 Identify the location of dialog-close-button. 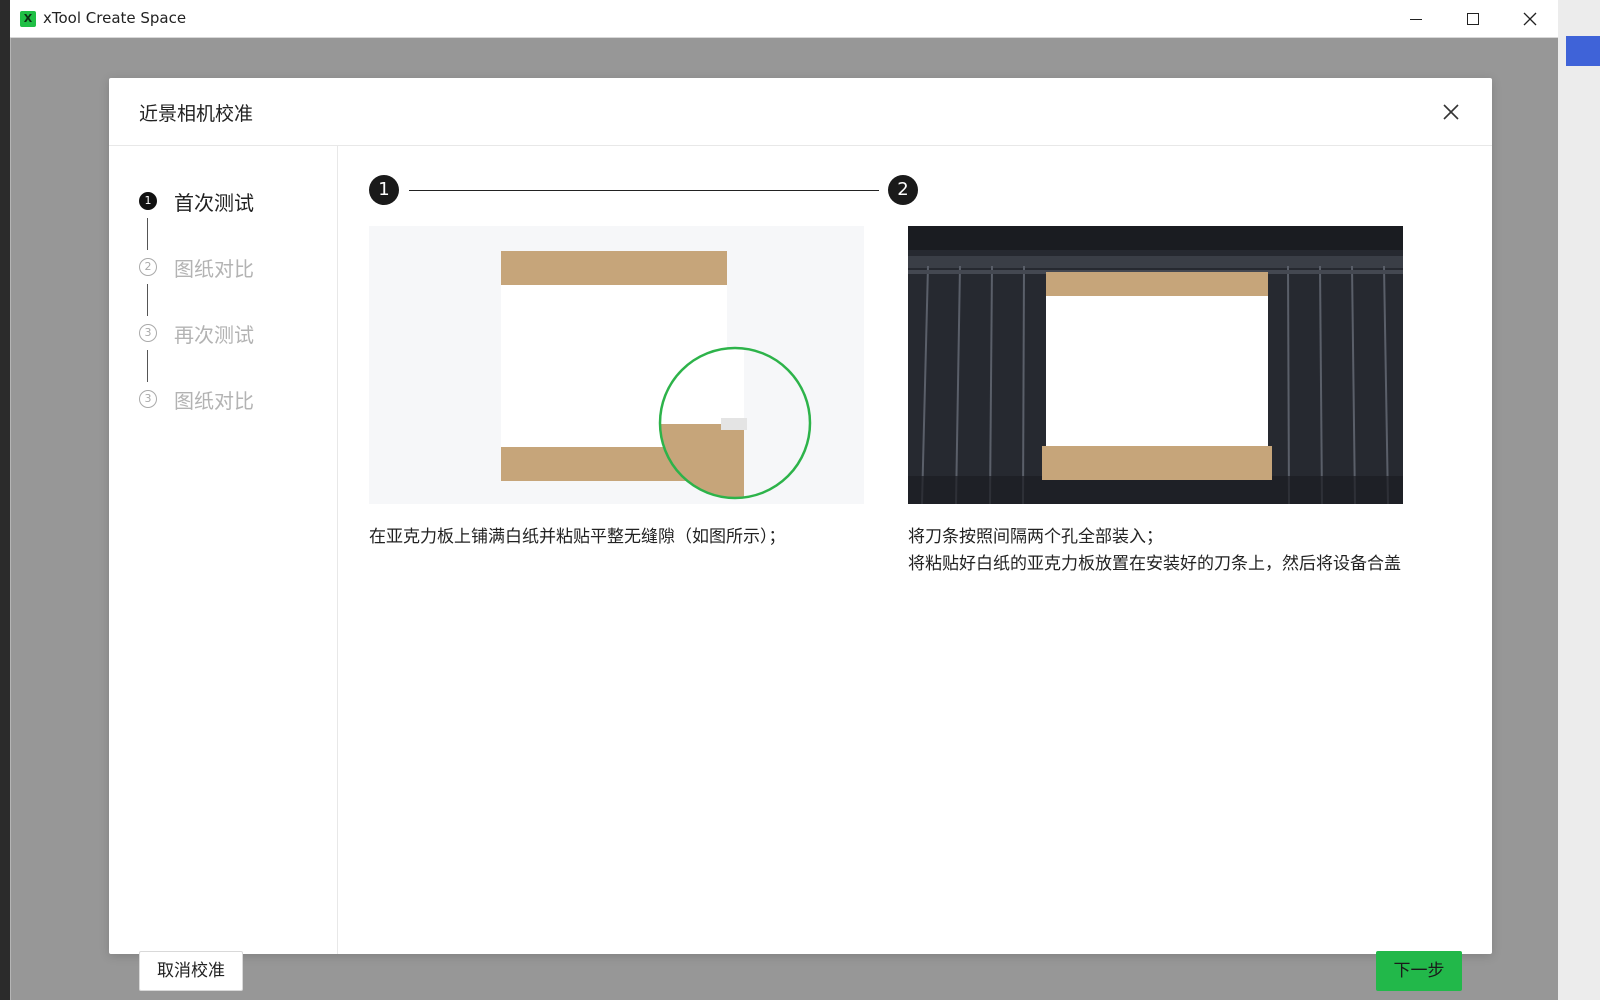
(1451, 112).